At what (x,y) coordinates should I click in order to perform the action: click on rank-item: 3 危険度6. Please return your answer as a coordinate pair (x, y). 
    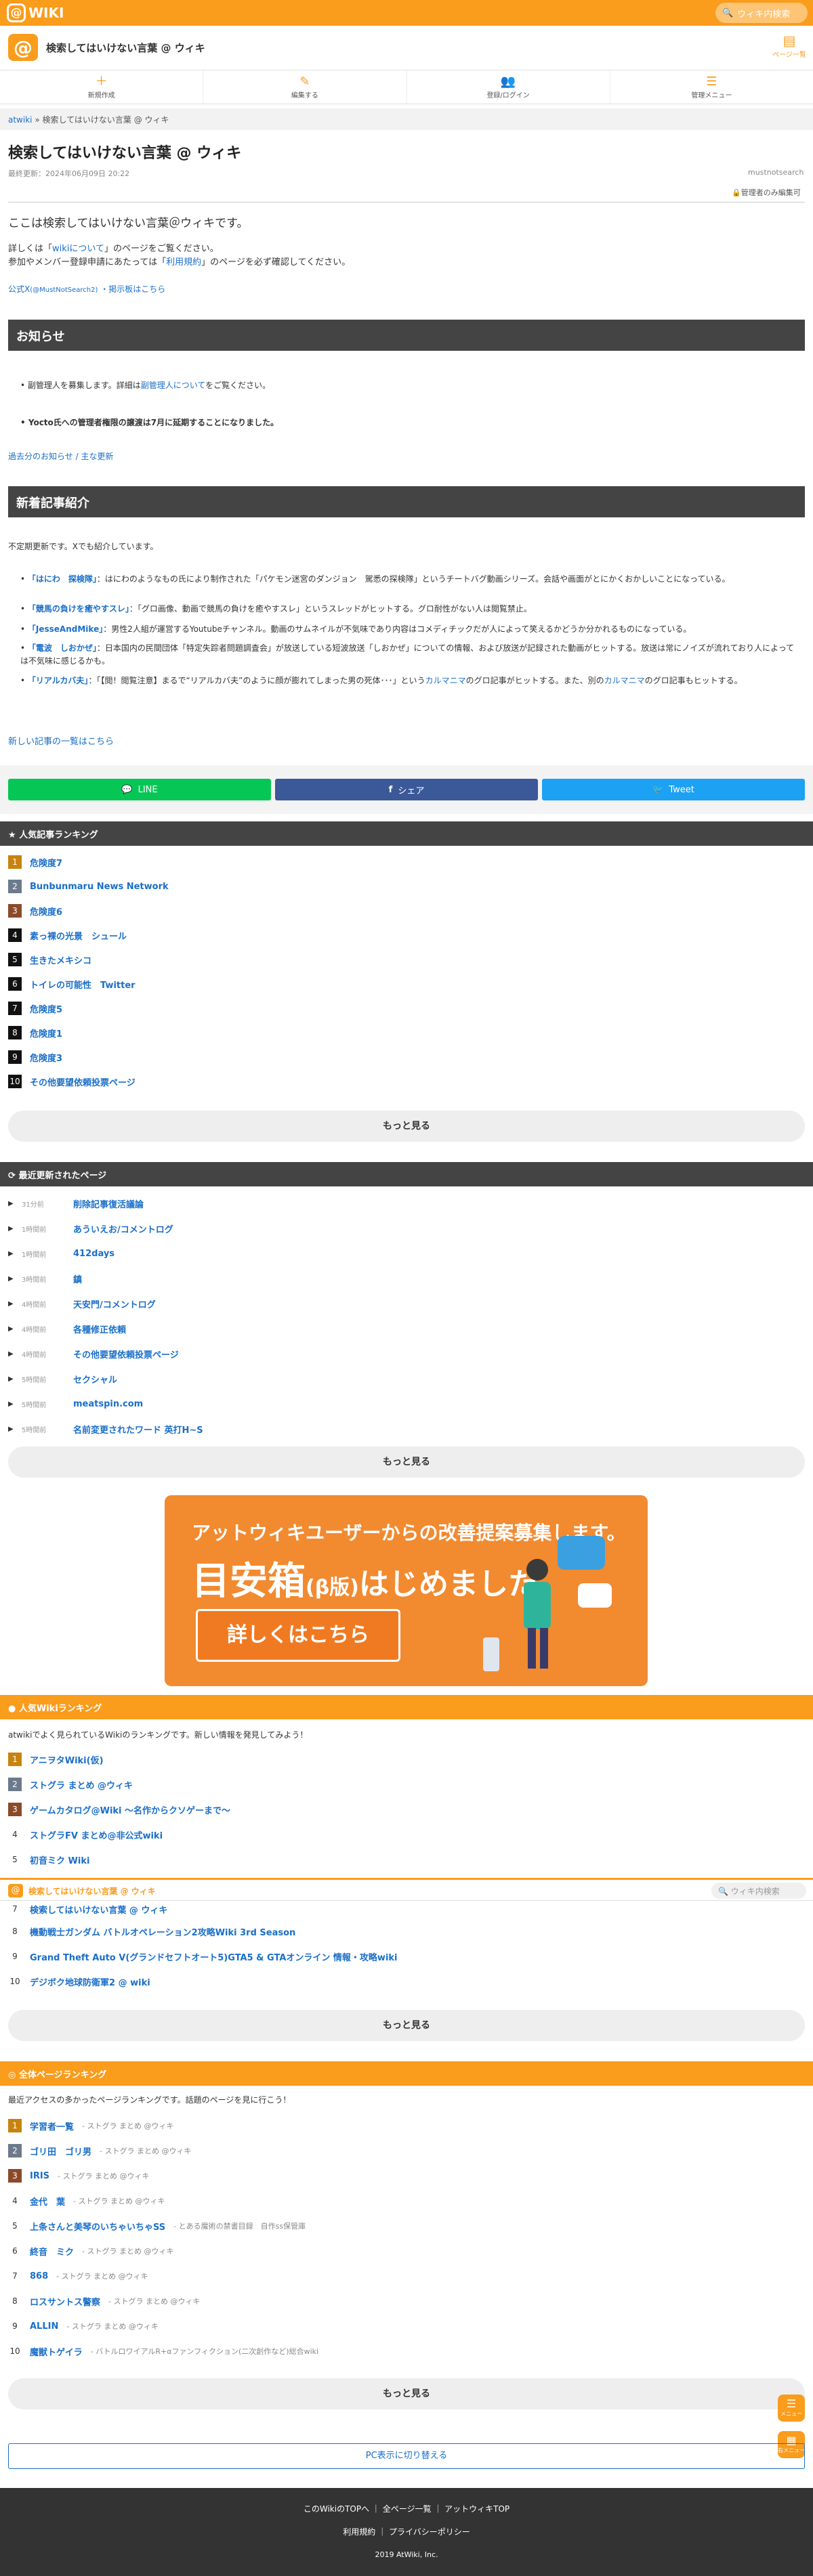
    Looking at the image, I should click on (35, 910).